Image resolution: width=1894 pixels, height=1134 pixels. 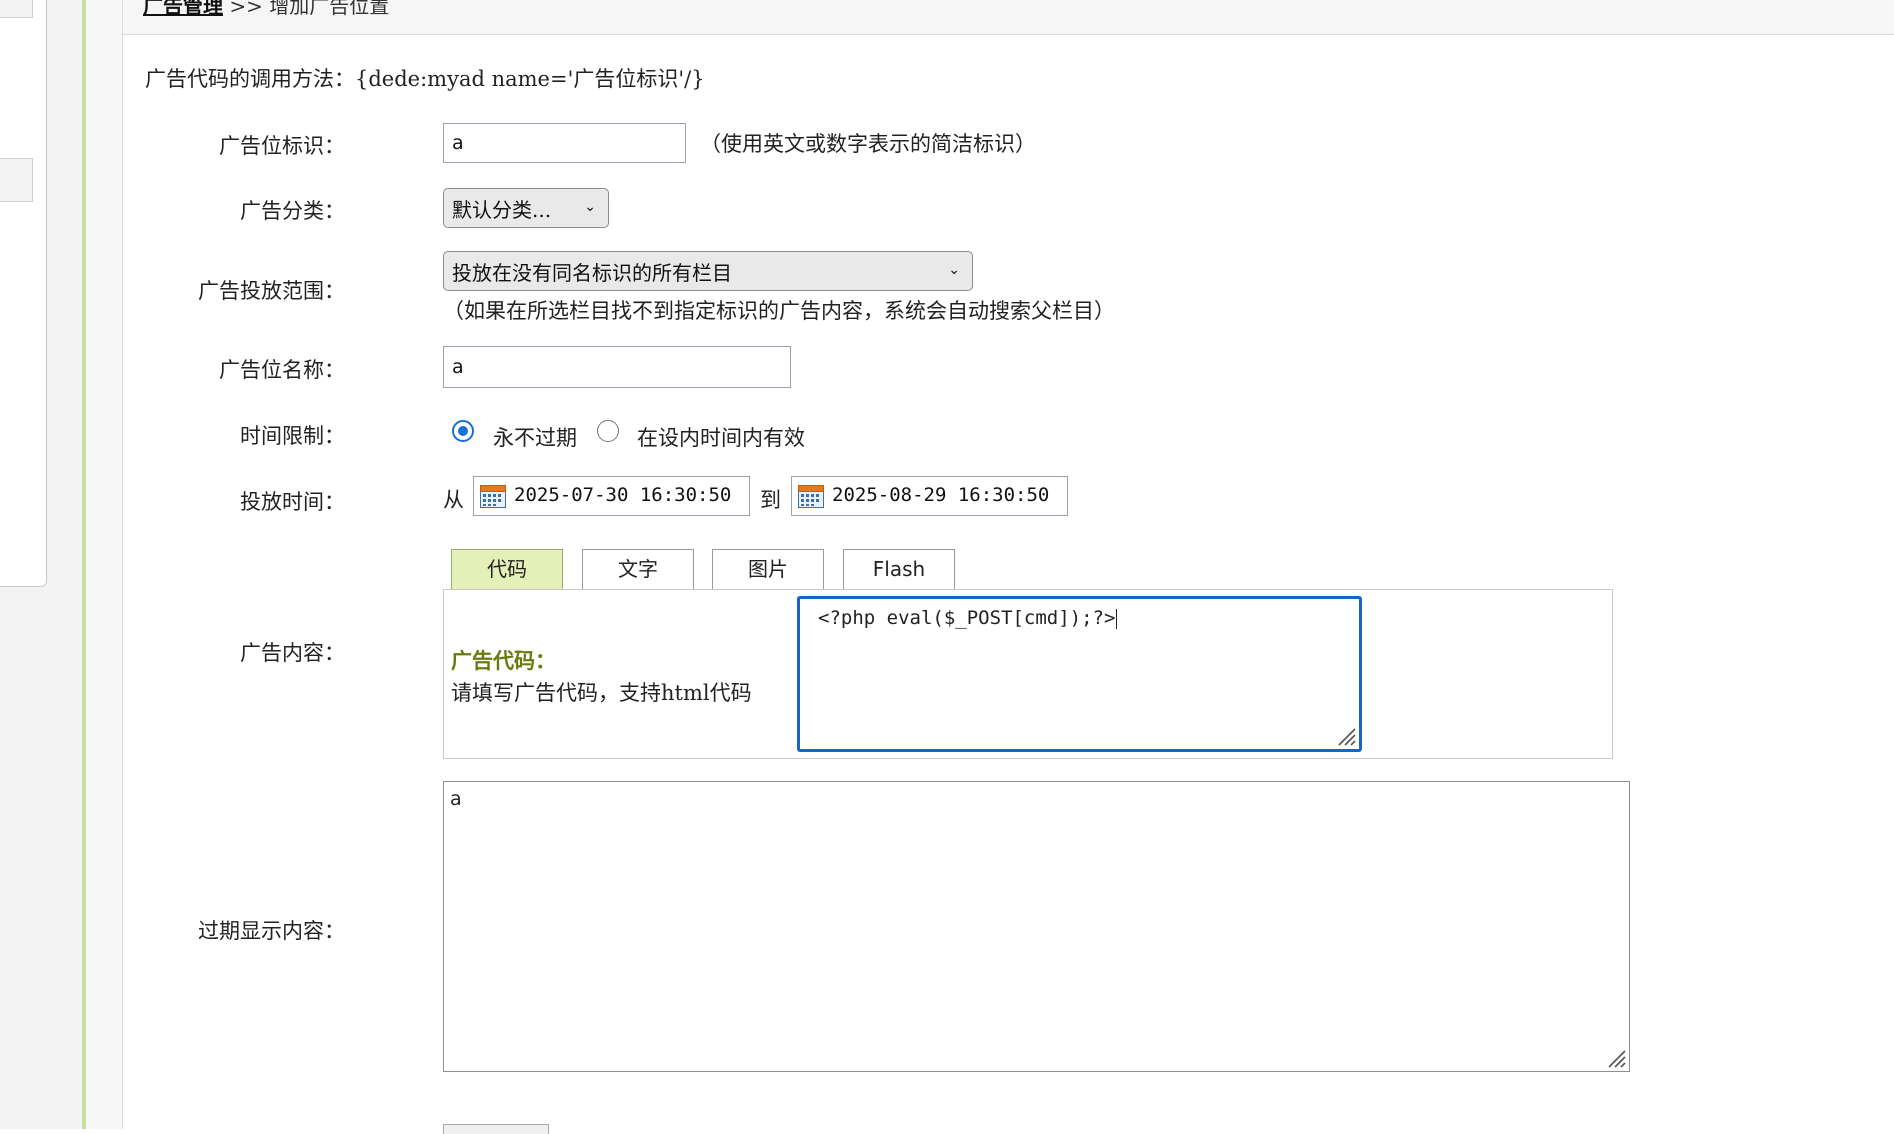 I want to click on scope-label: 广告投放范围：, so click(x=271, y=291).